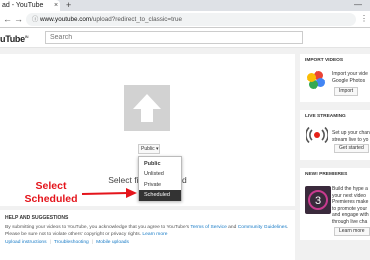 Image resolution: width=370 pixels, height=260 pixels. I want to click on help-text-post: ., so click(287, 227).